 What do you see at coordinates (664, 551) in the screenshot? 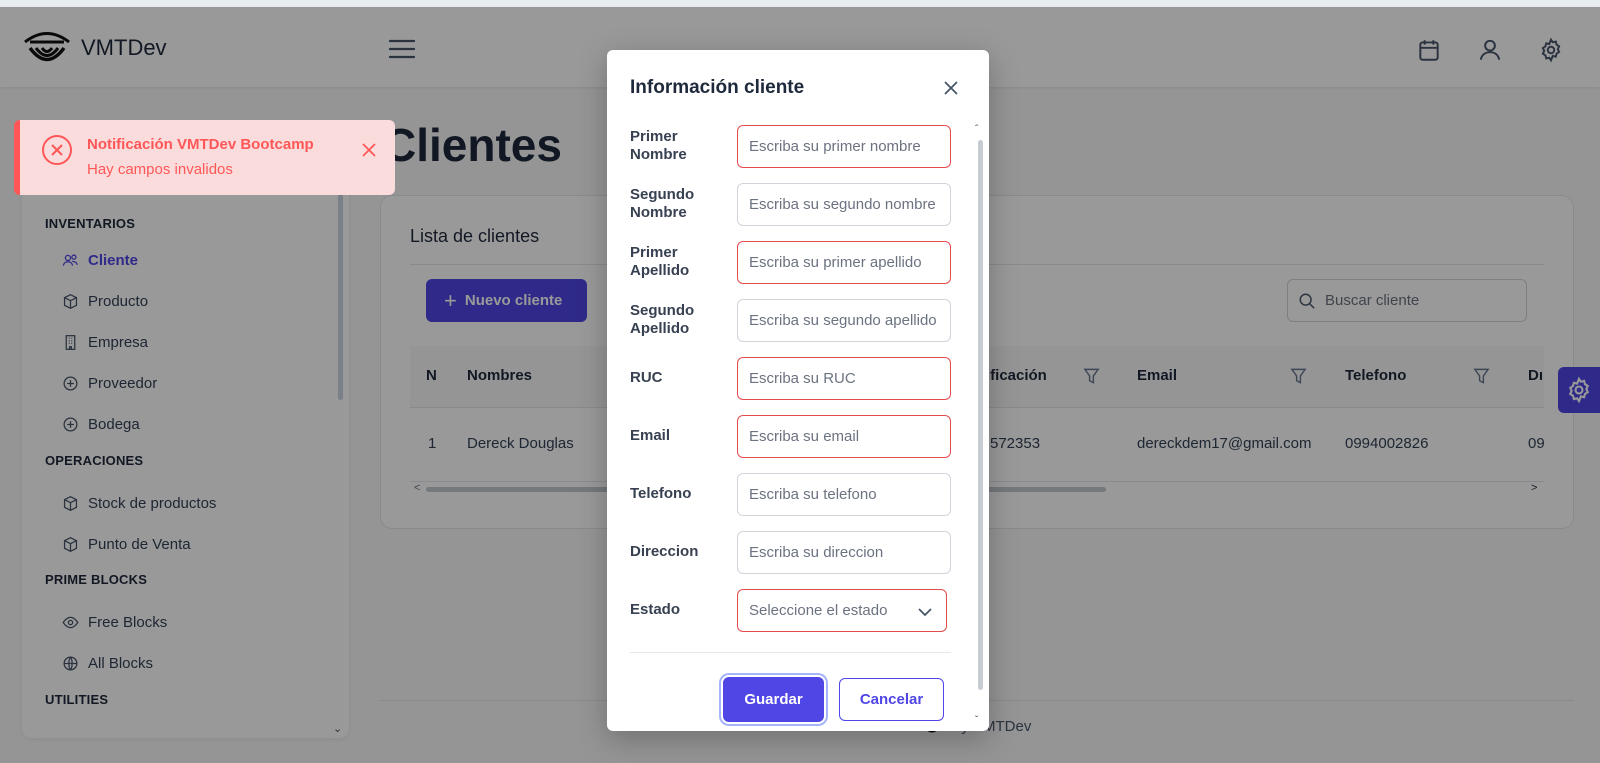
I see `label-direccion: Direccion` at bounding box center [664, 551].